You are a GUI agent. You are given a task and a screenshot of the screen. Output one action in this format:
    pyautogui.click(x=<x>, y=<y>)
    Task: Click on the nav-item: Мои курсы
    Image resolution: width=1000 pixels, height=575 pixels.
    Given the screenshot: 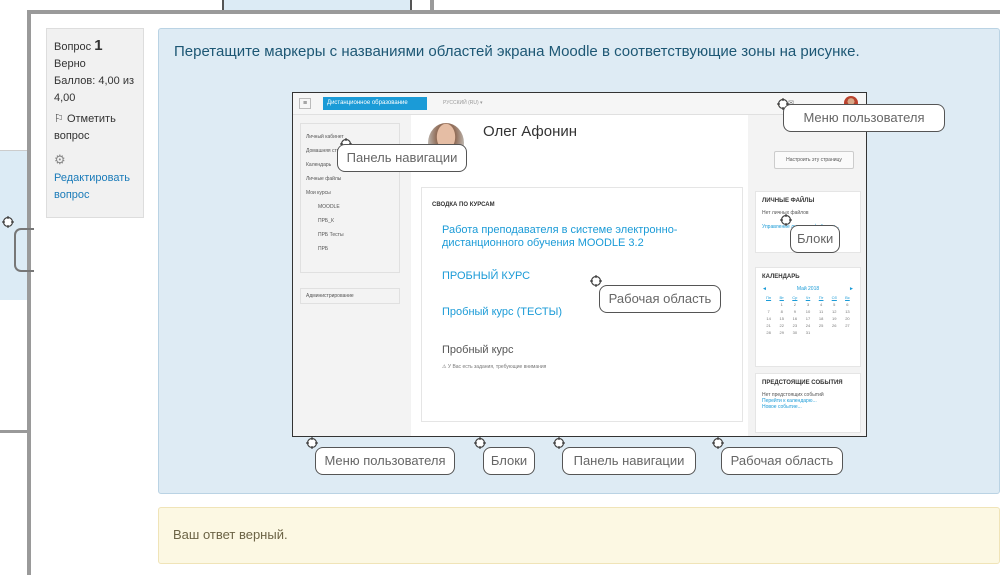 What is the action you would take?
    pyautogui.click(x=318, y=193)
    